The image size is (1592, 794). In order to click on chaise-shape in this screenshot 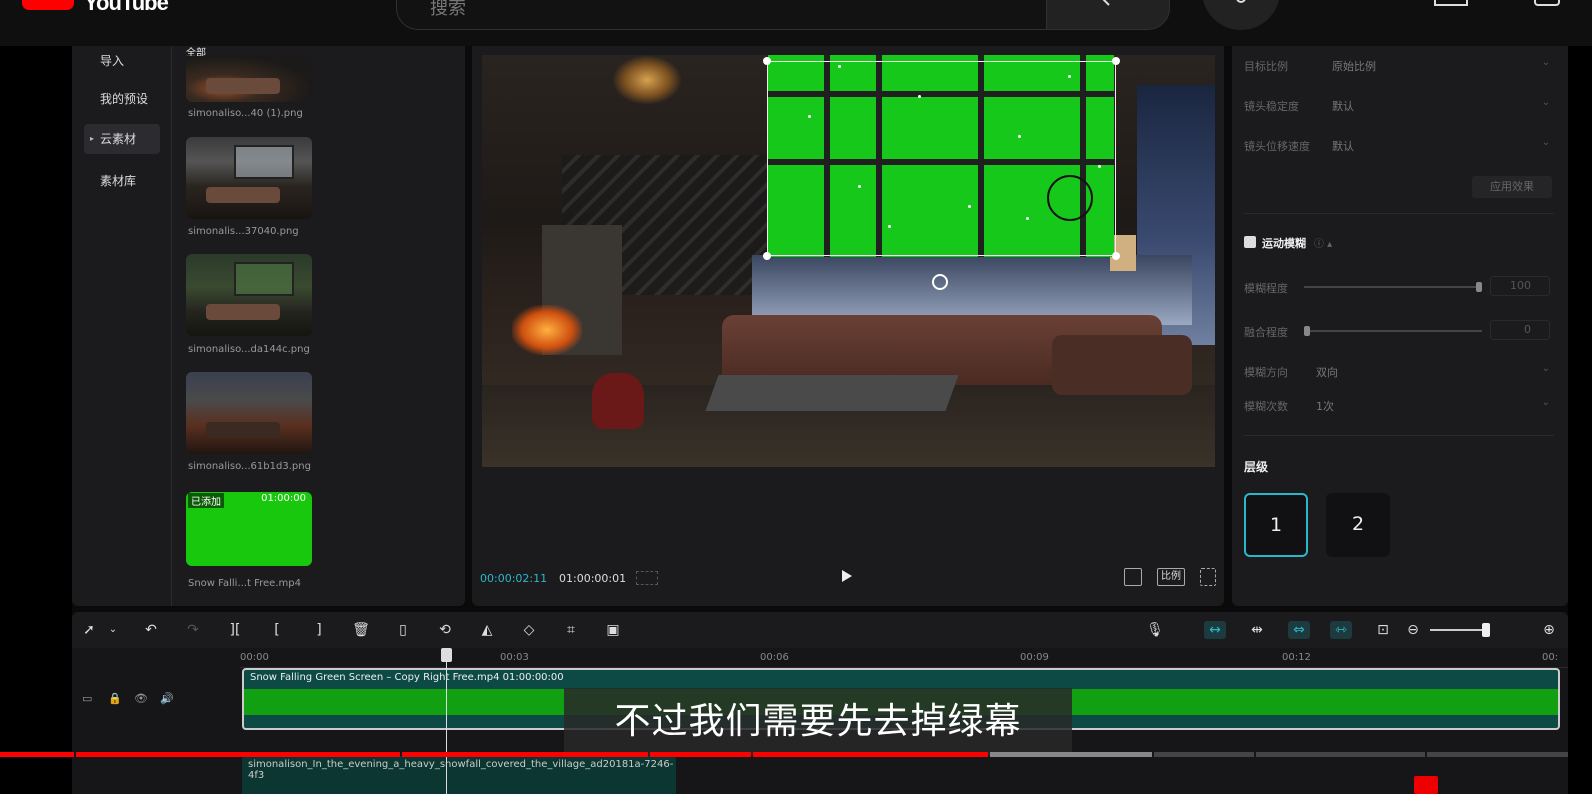, I will do `click(1122, 365)`.